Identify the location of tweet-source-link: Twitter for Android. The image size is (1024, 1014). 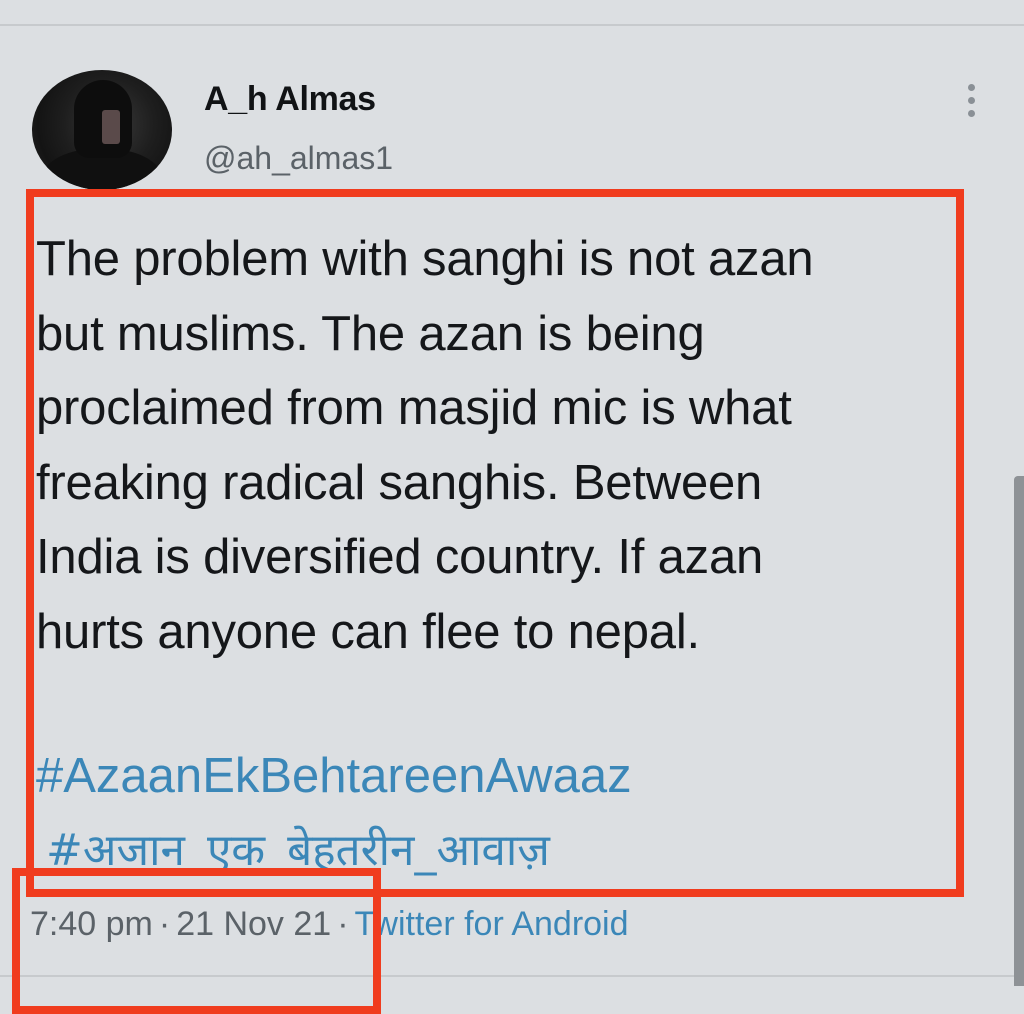
(492, 924).